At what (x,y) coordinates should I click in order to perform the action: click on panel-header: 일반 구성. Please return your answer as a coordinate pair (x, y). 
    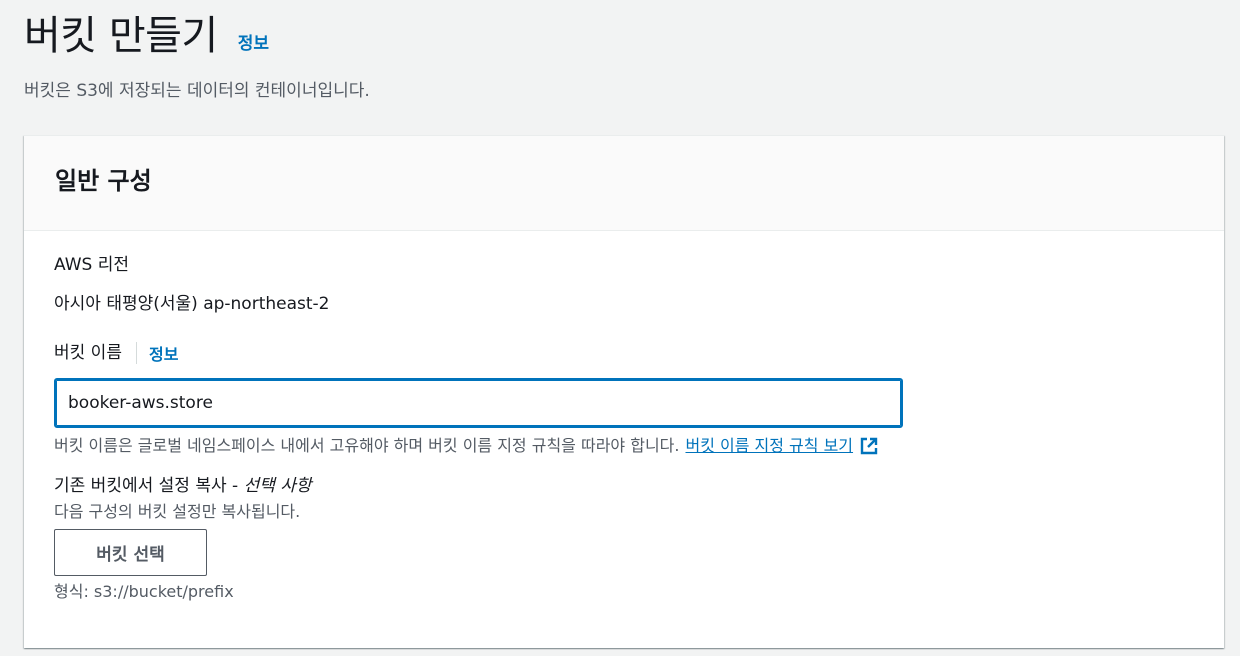
    Looking at the image, I should click on (624, 183).